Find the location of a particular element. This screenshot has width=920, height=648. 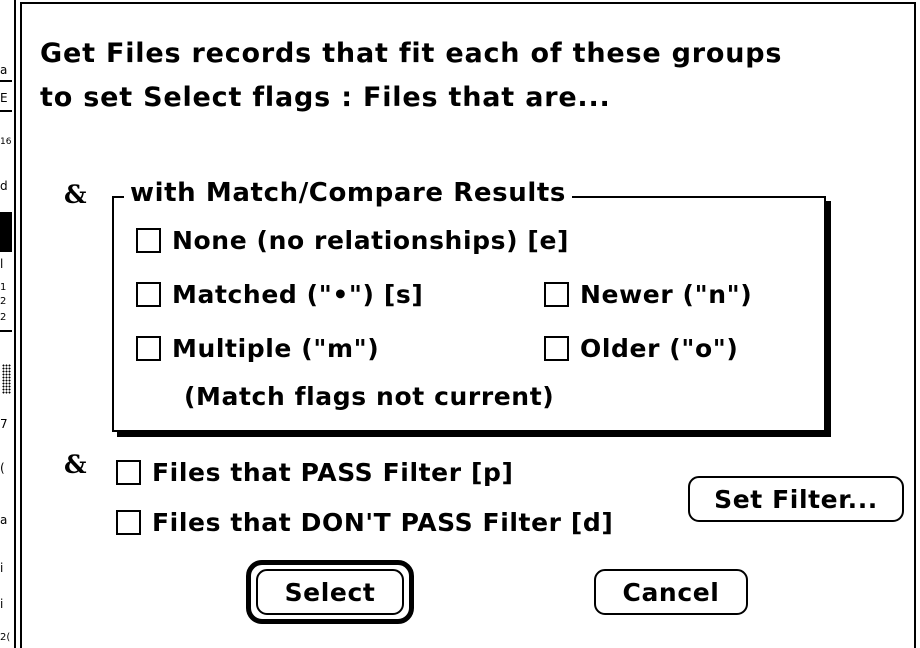

checkbox-none: None (no relationships) [e] is located at coordinates (352, 240).